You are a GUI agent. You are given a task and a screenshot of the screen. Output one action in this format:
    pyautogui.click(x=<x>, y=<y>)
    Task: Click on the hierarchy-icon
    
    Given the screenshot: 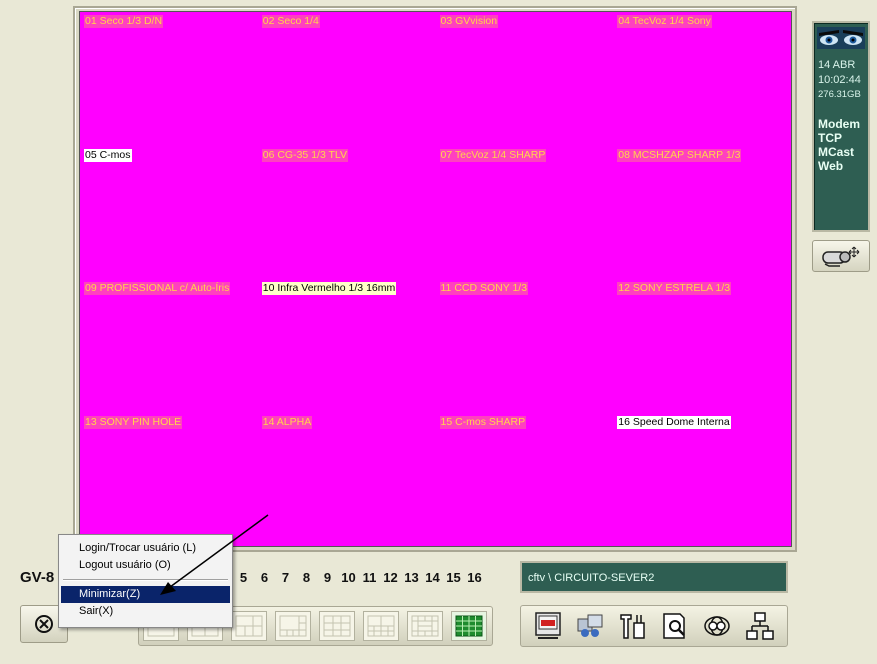 What is the action you would take?
    pyautogui.click(x=760, y=626)
    